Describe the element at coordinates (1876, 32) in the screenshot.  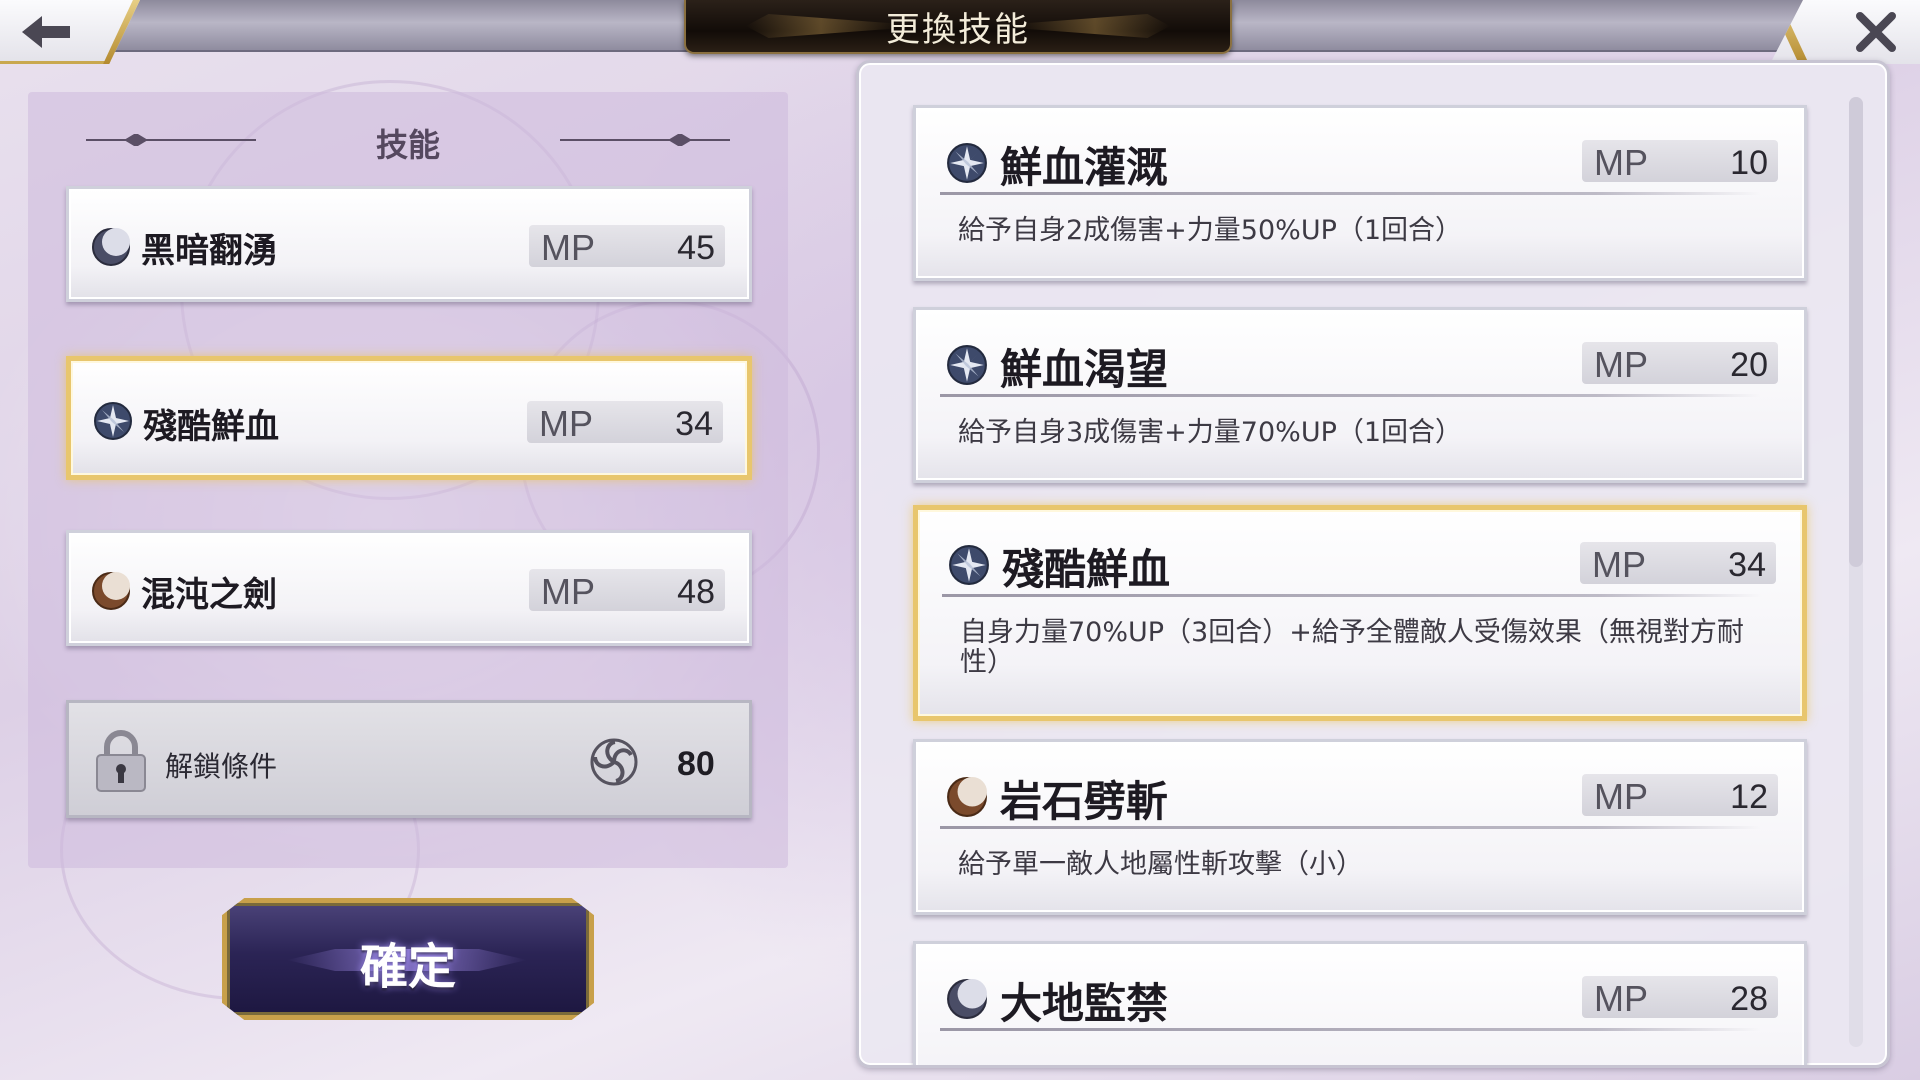
I see `close-x-icon` at that location.